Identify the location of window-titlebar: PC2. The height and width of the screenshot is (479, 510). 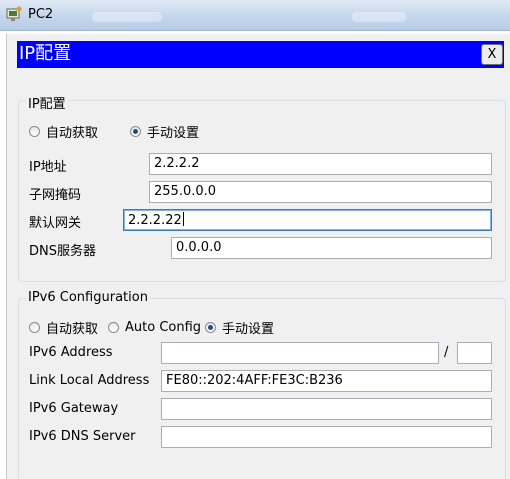
(255, 15).